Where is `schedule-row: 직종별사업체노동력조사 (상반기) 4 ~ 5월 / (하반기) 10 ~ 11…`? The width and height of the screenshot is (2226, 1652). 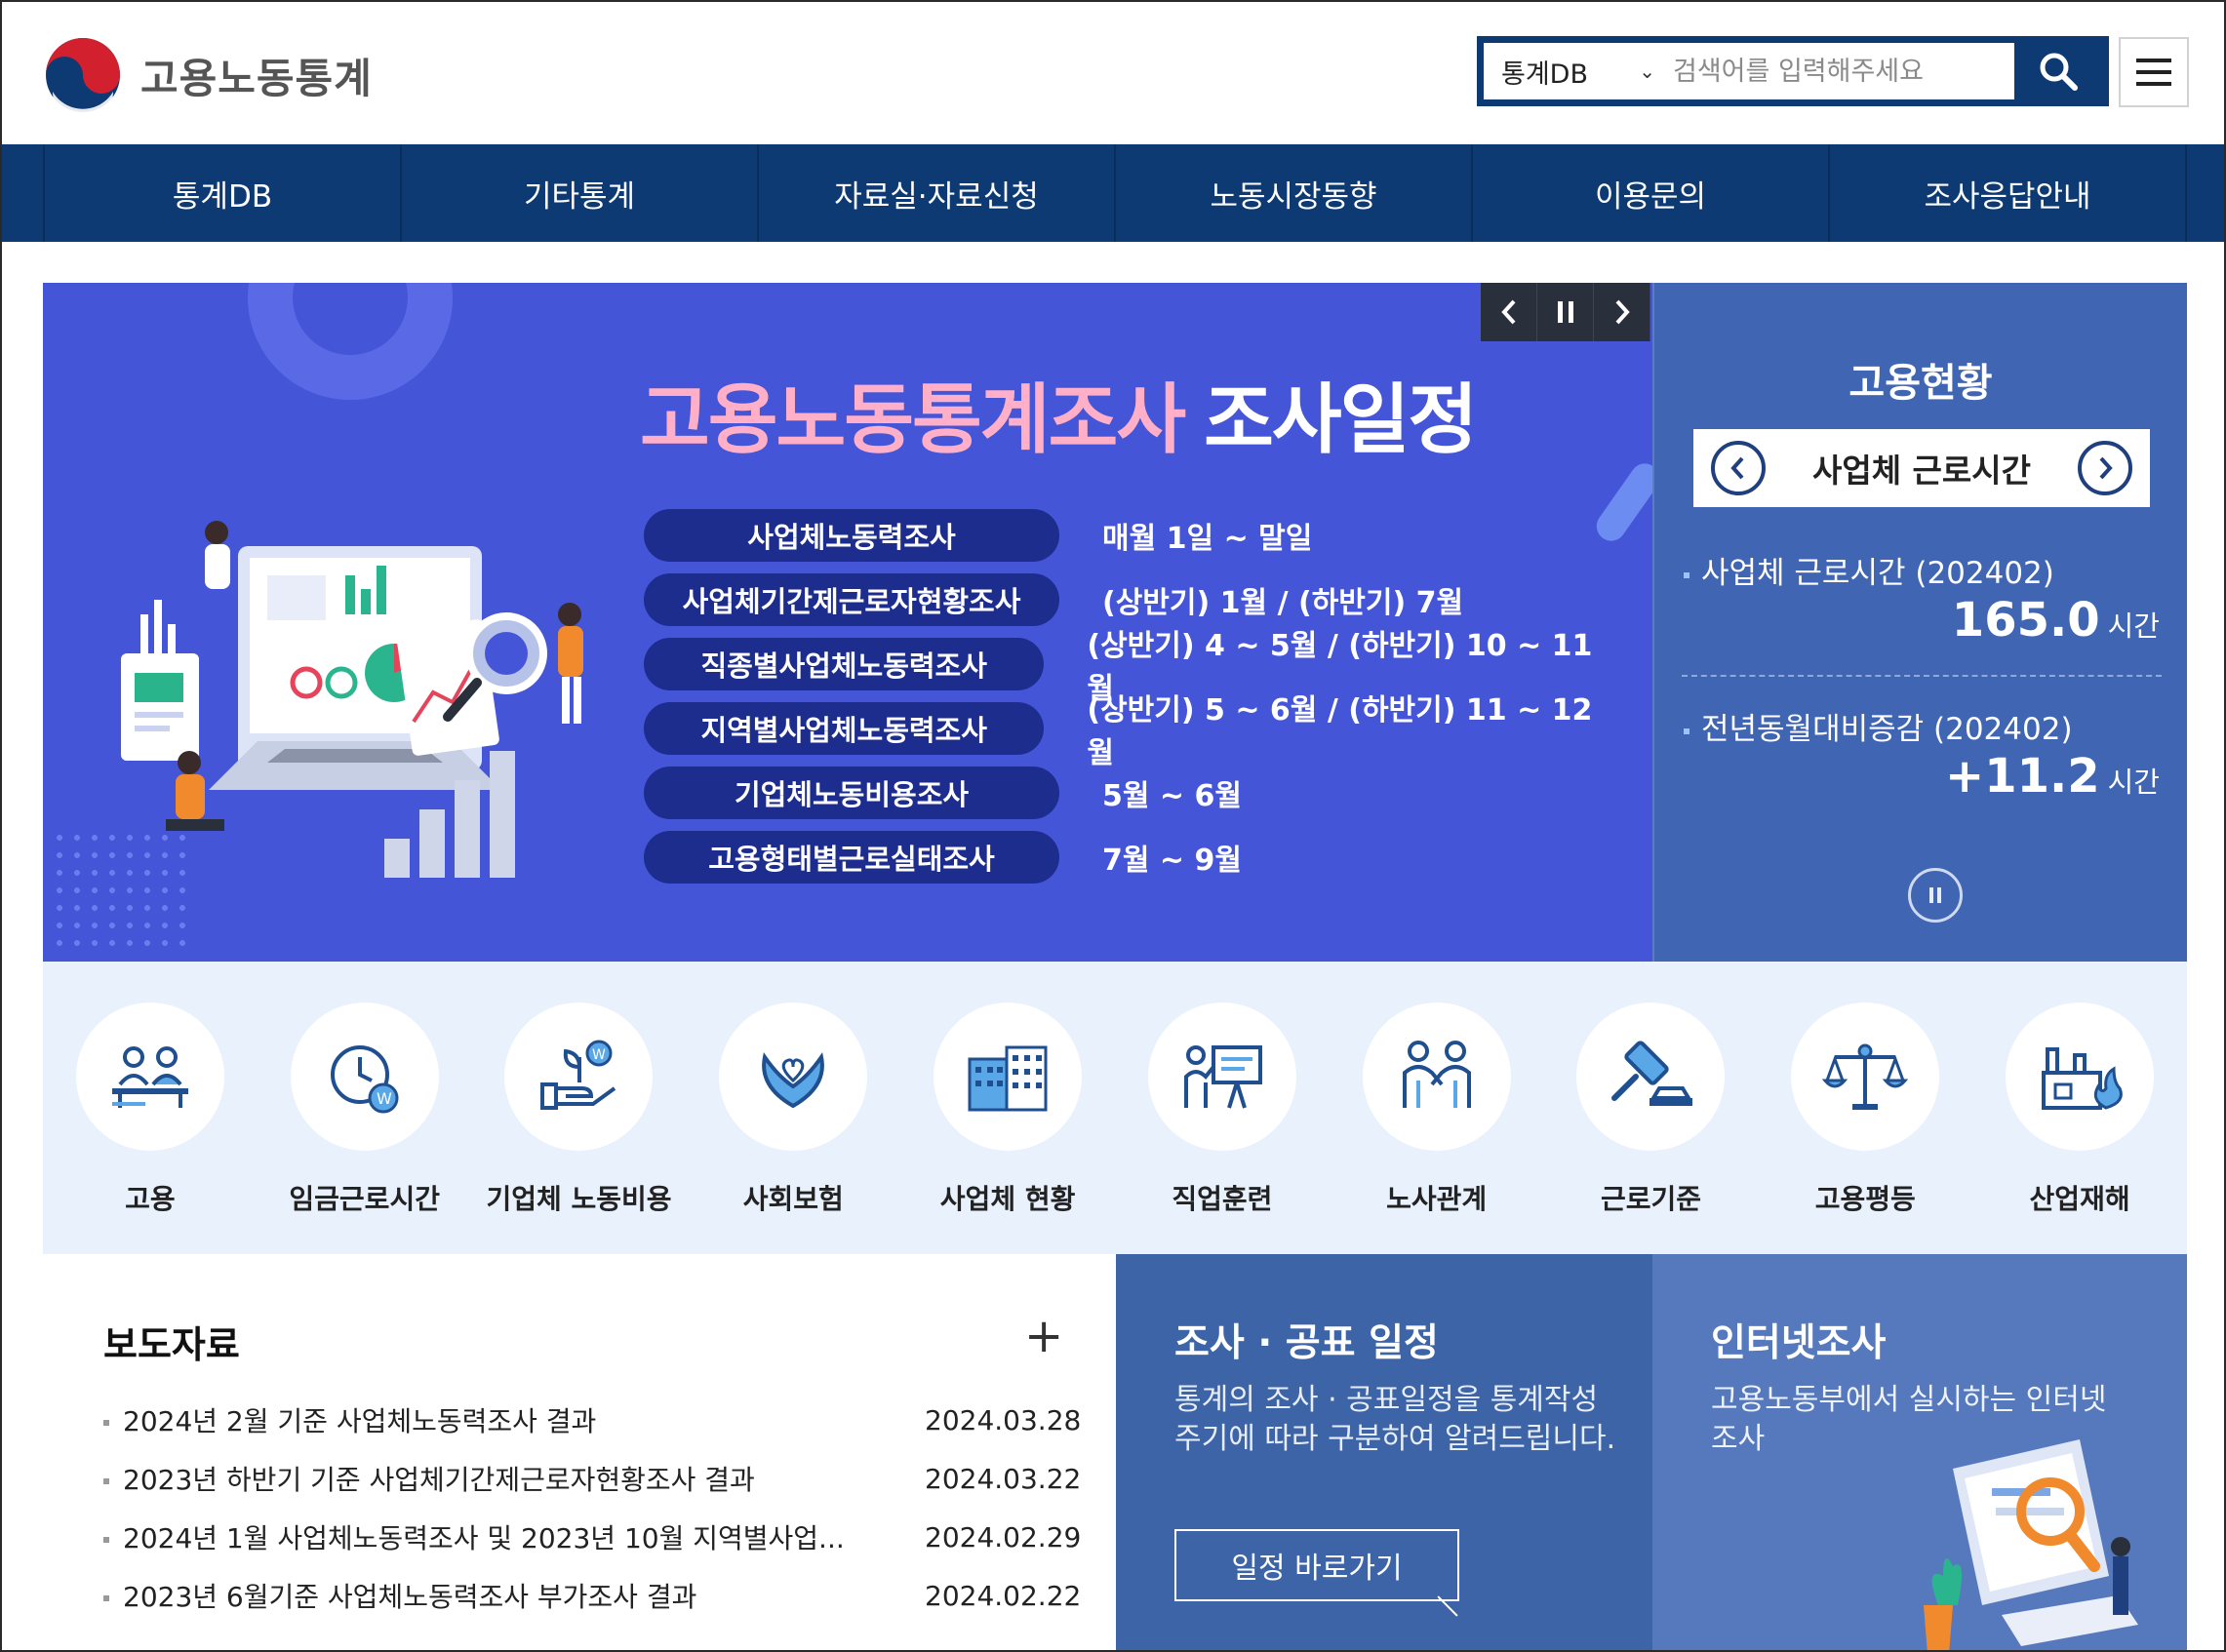
schedule-row: 직종별사업체노동력조사 (상반기) 4 ~ 5월 / (하반기) 10 ~ 11… is located at coordinates (1122, 667).